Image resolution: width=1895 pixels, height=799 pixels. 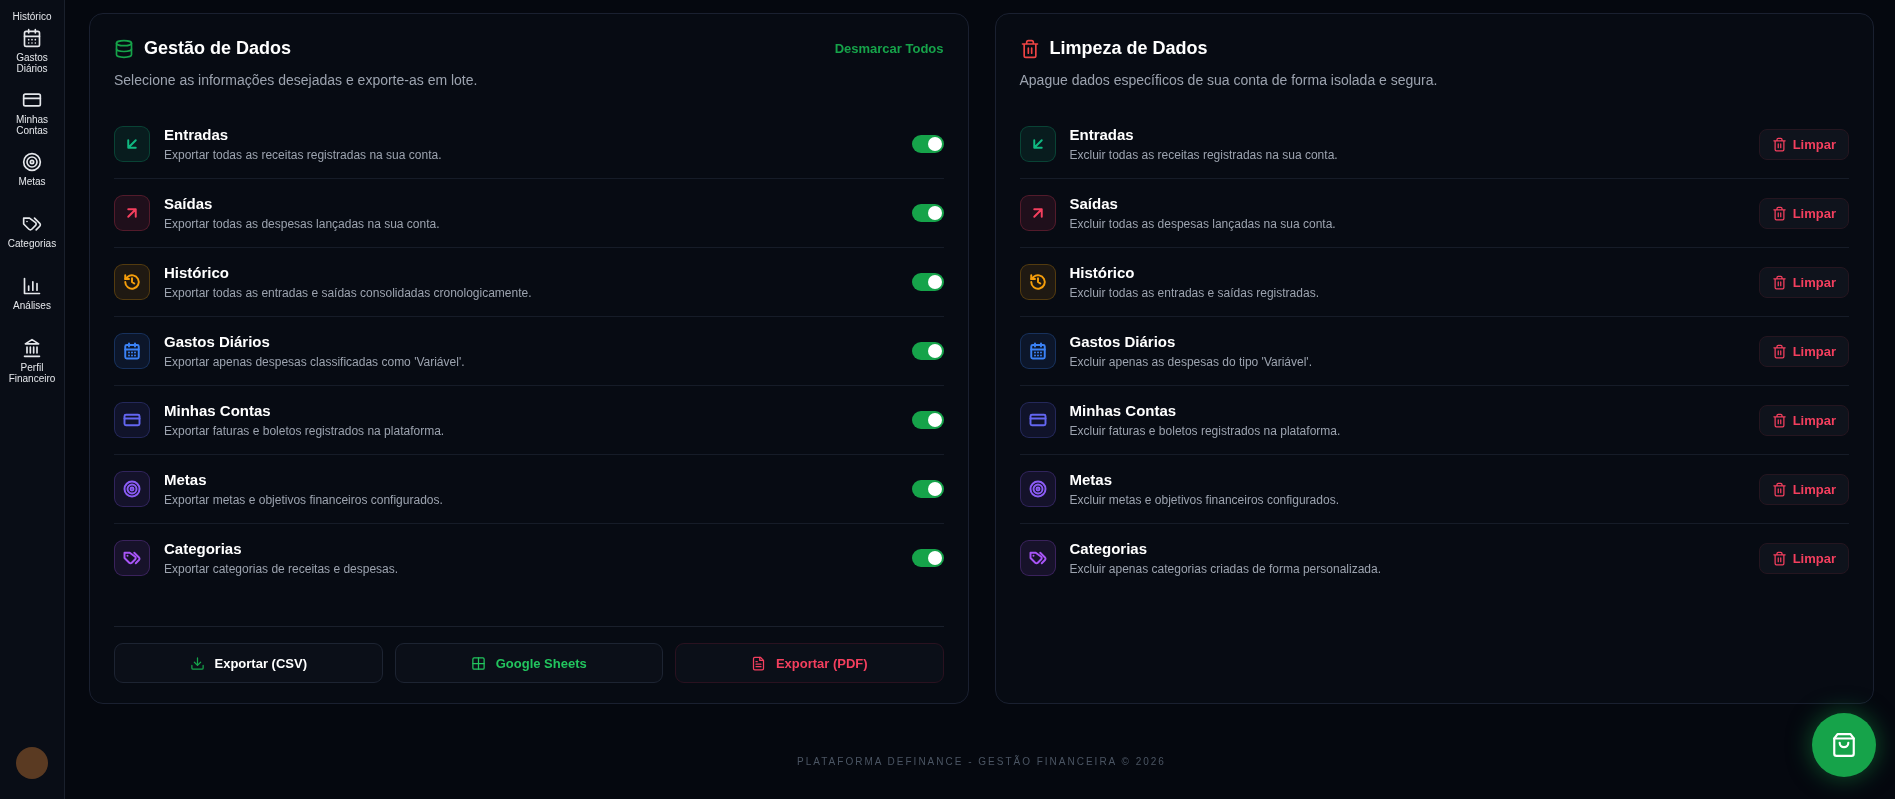 I want to click on panel-subtitle: Apague dados específicos de sua conta de forma isolada e segura., so click(x=1229, y=80).